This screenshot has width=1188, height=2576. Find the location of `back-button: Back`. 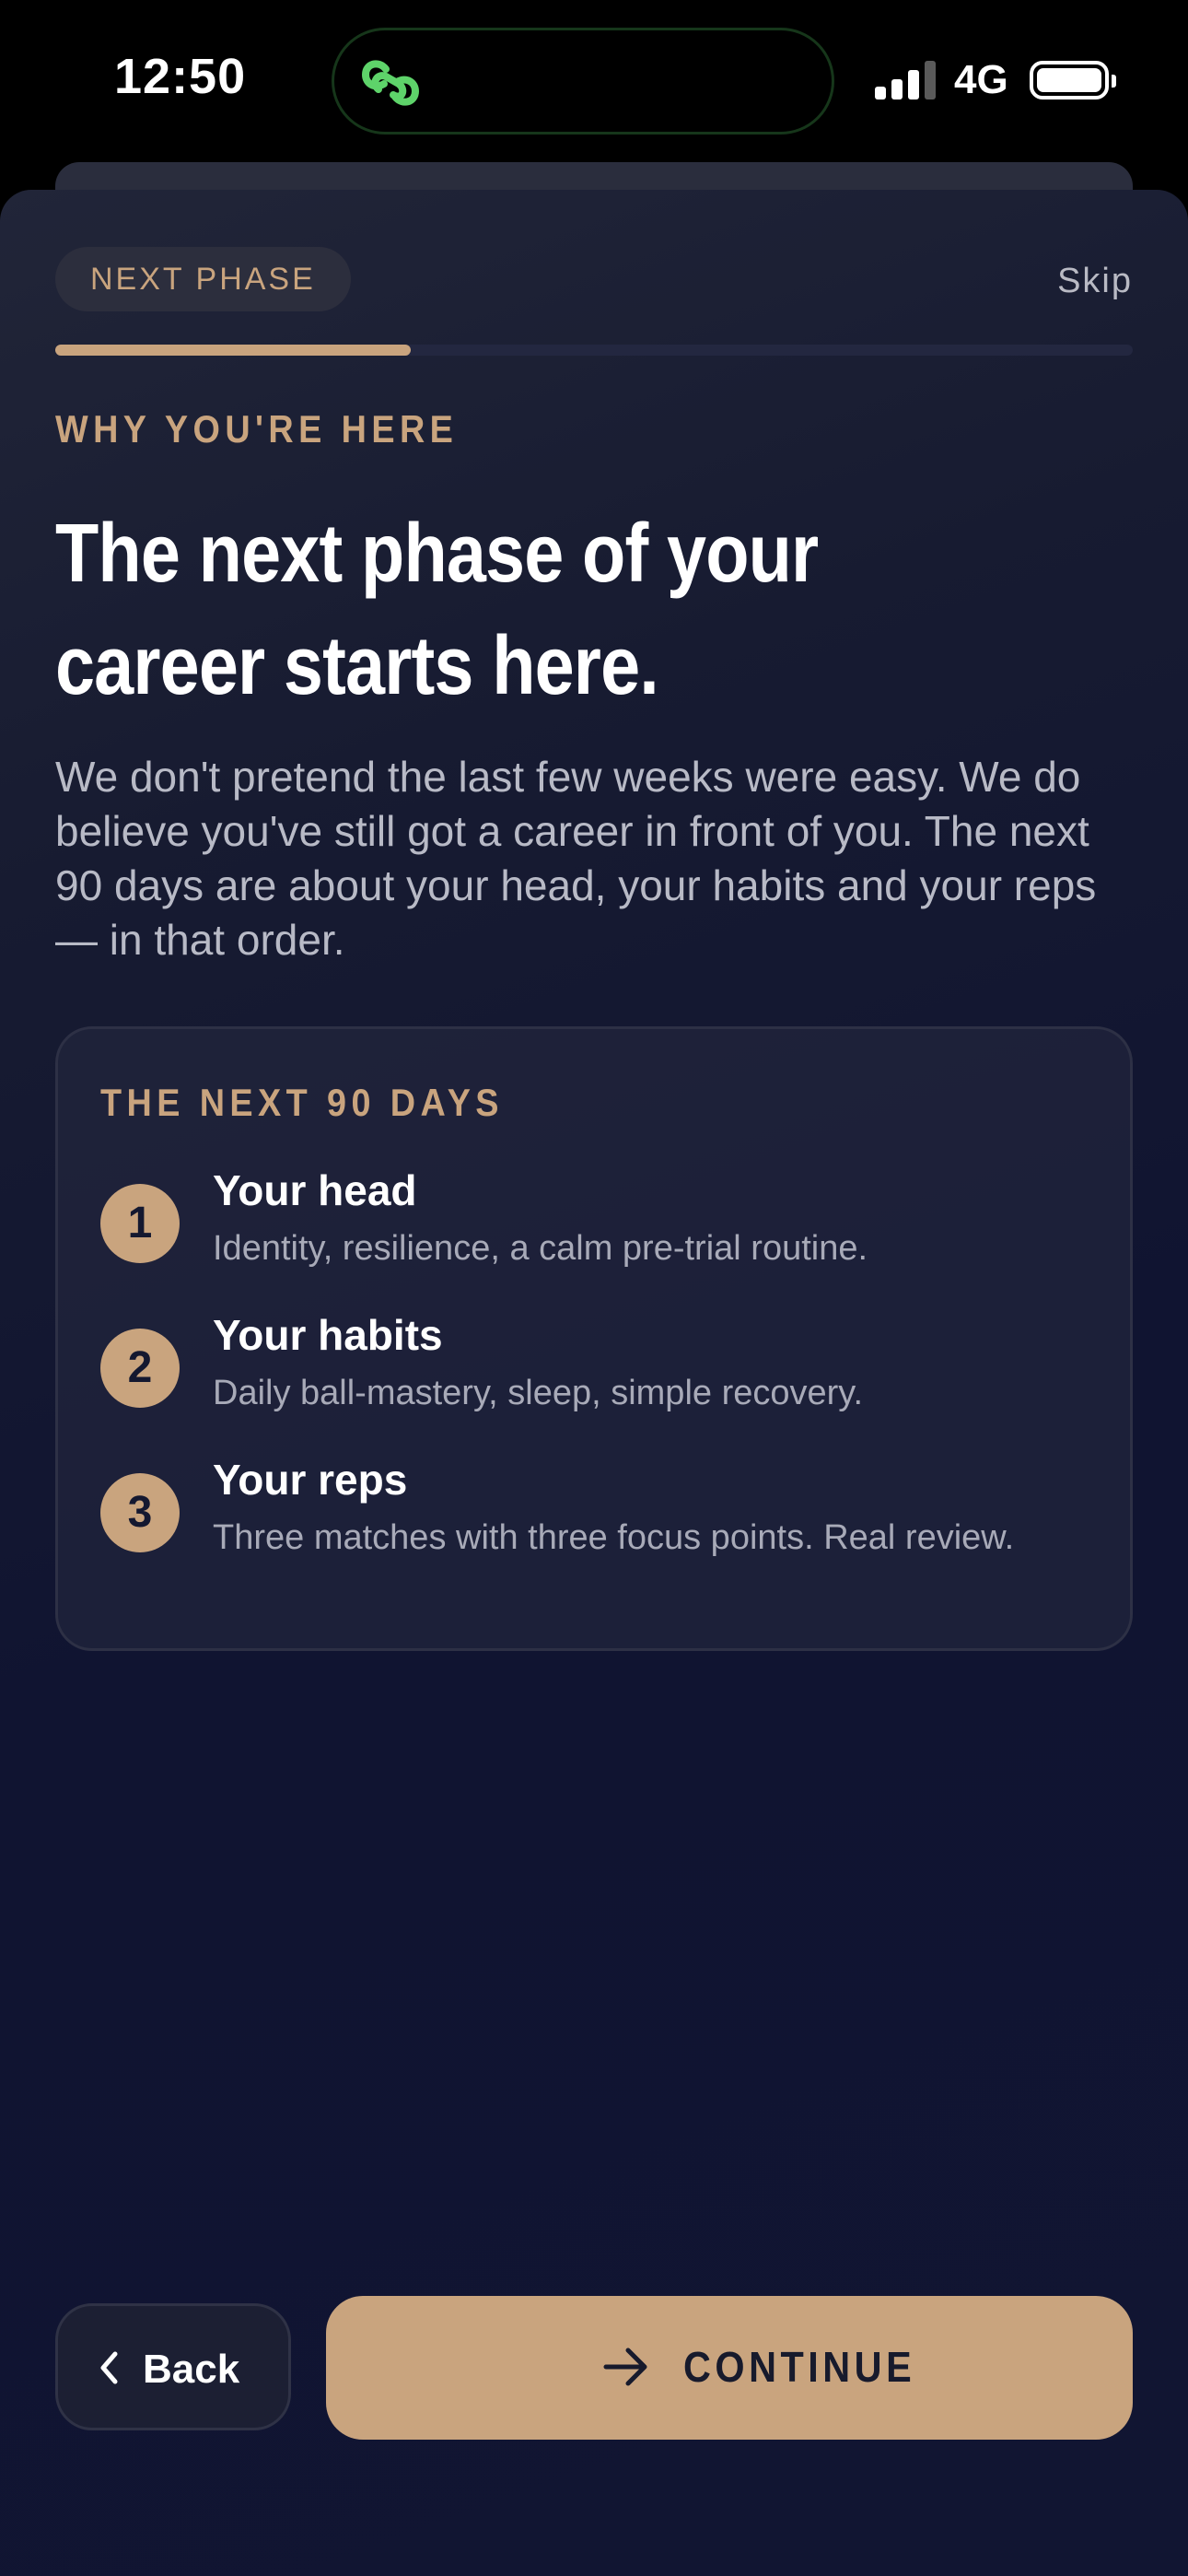

back-button: Back is located at coordinates (173, 2366).